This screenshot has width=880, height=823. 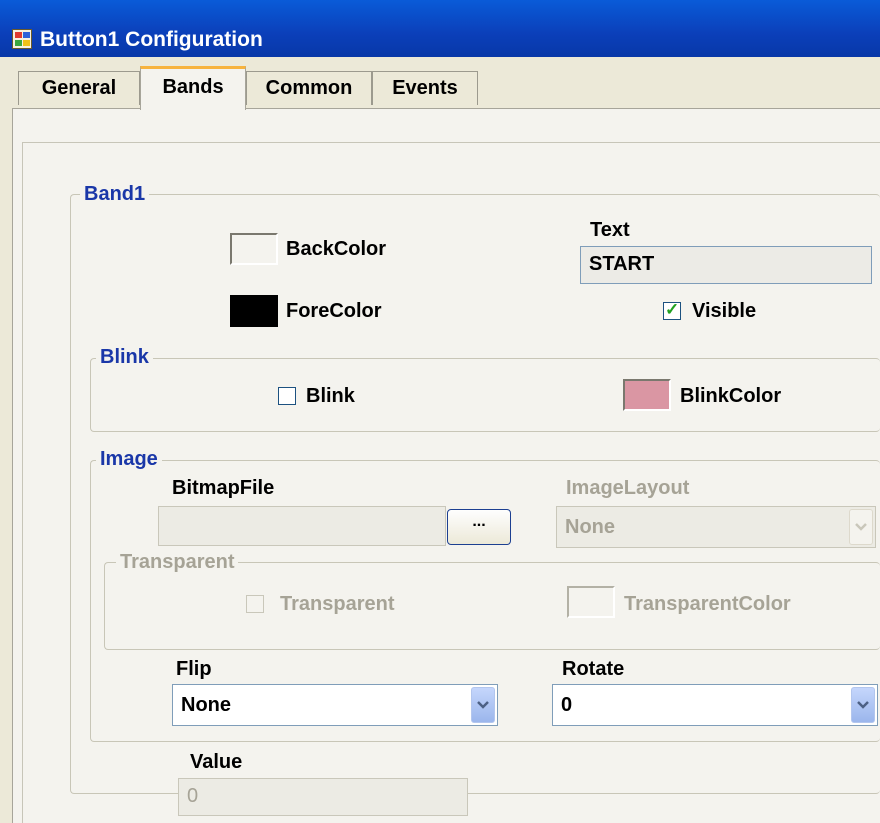 I want to click on image-legend: Image, so click(x=129, y=459).